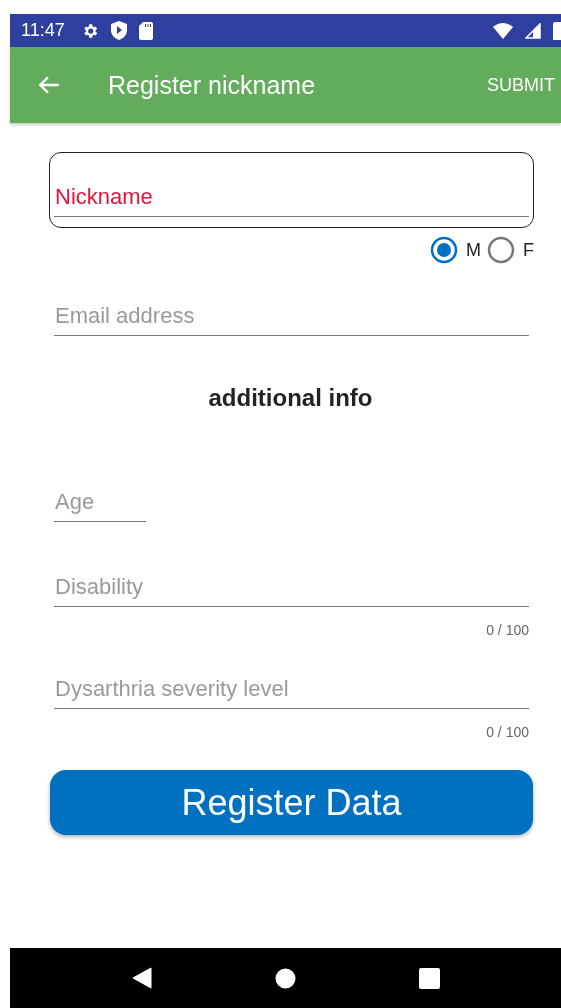  I want to click on recents-icon, so click(429, 978).